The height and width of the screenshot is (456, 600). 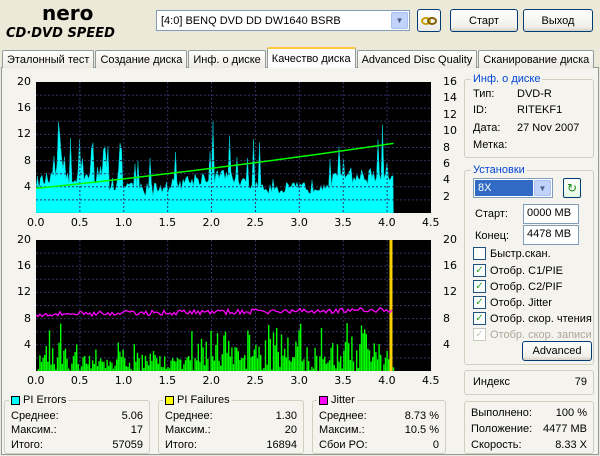 What do you see at coordinates (490, 145) in the screenshot?
I see `disc-label-label: Метка:` at bounding box center [490, 145].